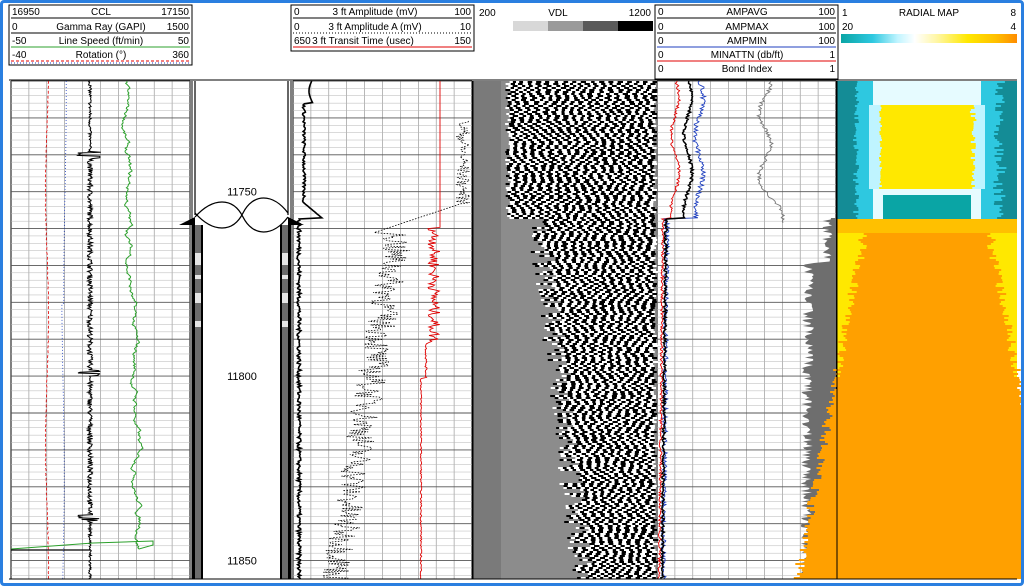  I want to click on track1-curve-name: CCL, so click(101, 12).